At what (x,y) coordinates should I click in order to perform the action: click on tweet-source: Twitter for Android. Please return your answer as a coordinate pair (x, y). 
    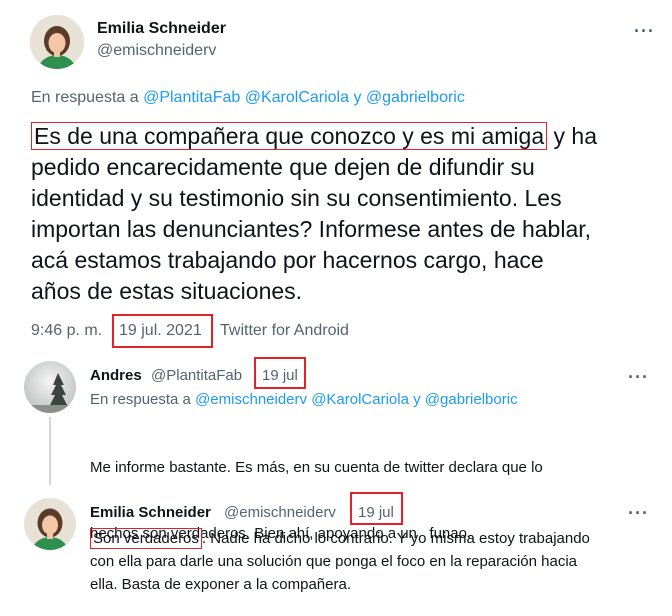
    Looking at the image, I should click on (284, 331).